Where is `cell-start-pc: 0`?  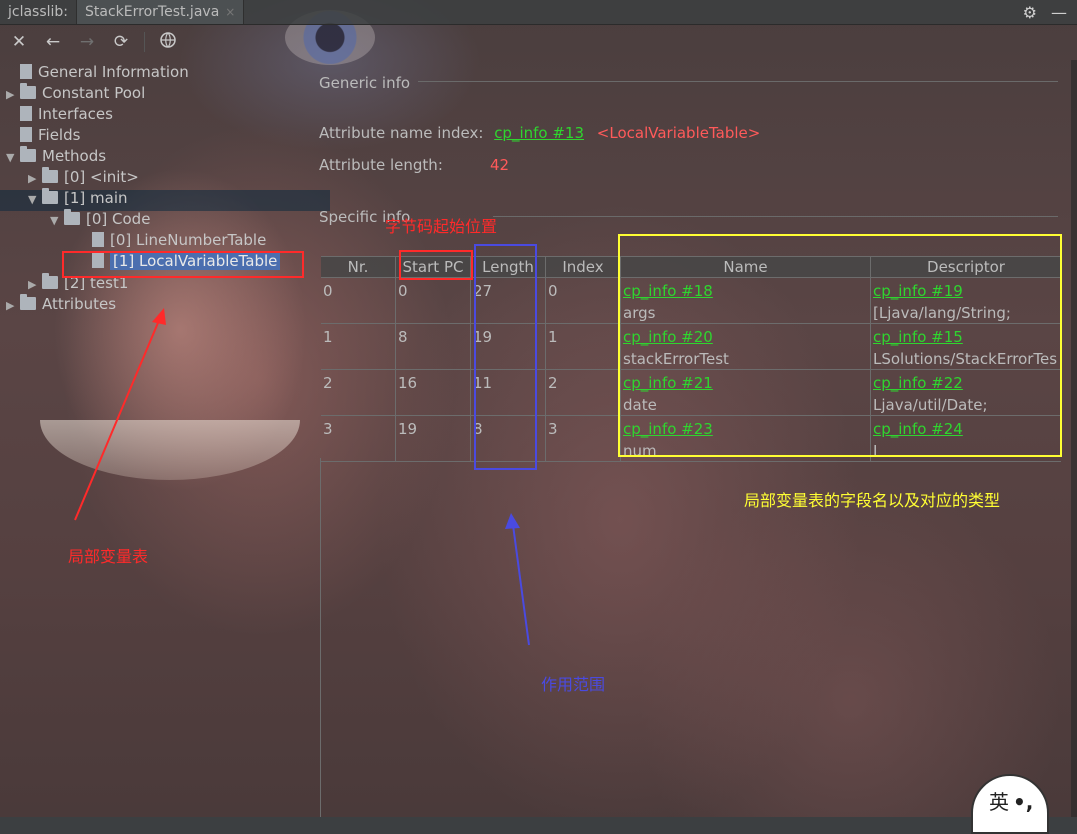 cell-start-pc: 0 is located at coordinates (403, 291).